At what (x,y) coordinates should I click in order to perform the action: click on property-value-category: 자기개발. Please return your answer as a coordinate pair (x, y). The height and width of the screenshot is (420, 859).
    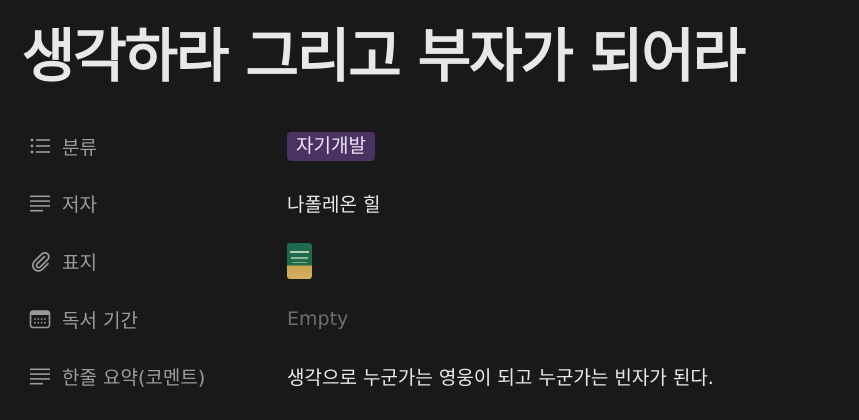
    Looking at the image, I should click on (331, 146).